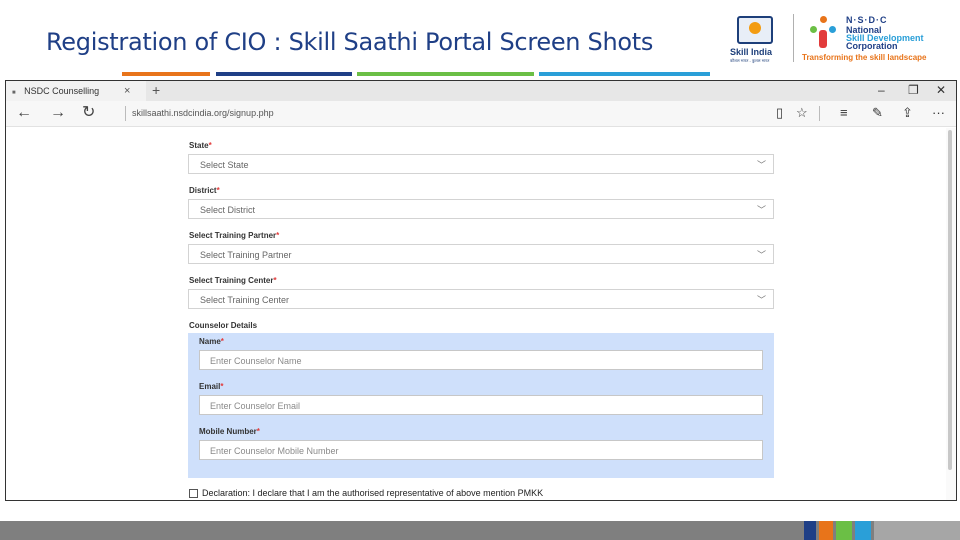  I want to click on accent-bar-blue, so click(624, 74).